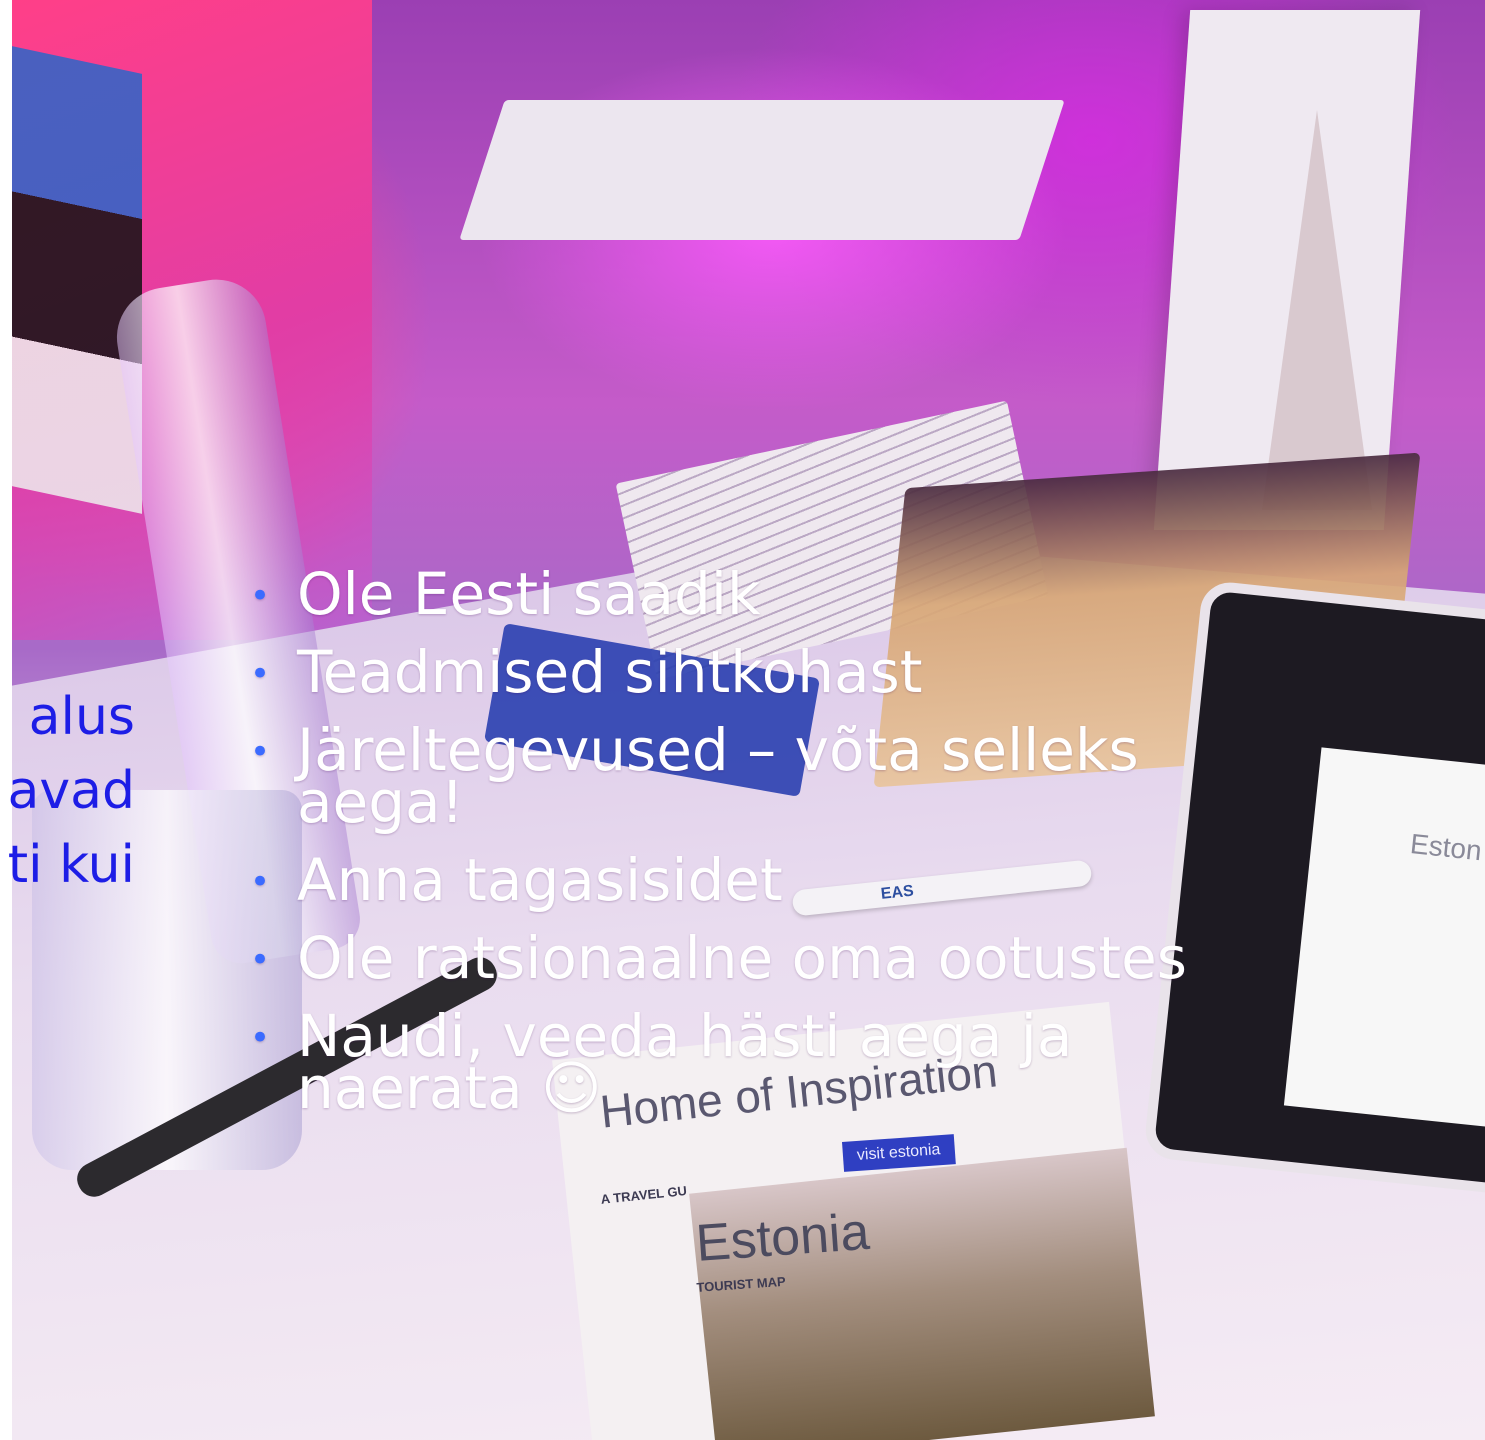 Image resolution: width=1485 pixels, height=1440 pixels. Describe the element at coordinates (762, 170) in the screenshot. I see `display-shelf` at that location.